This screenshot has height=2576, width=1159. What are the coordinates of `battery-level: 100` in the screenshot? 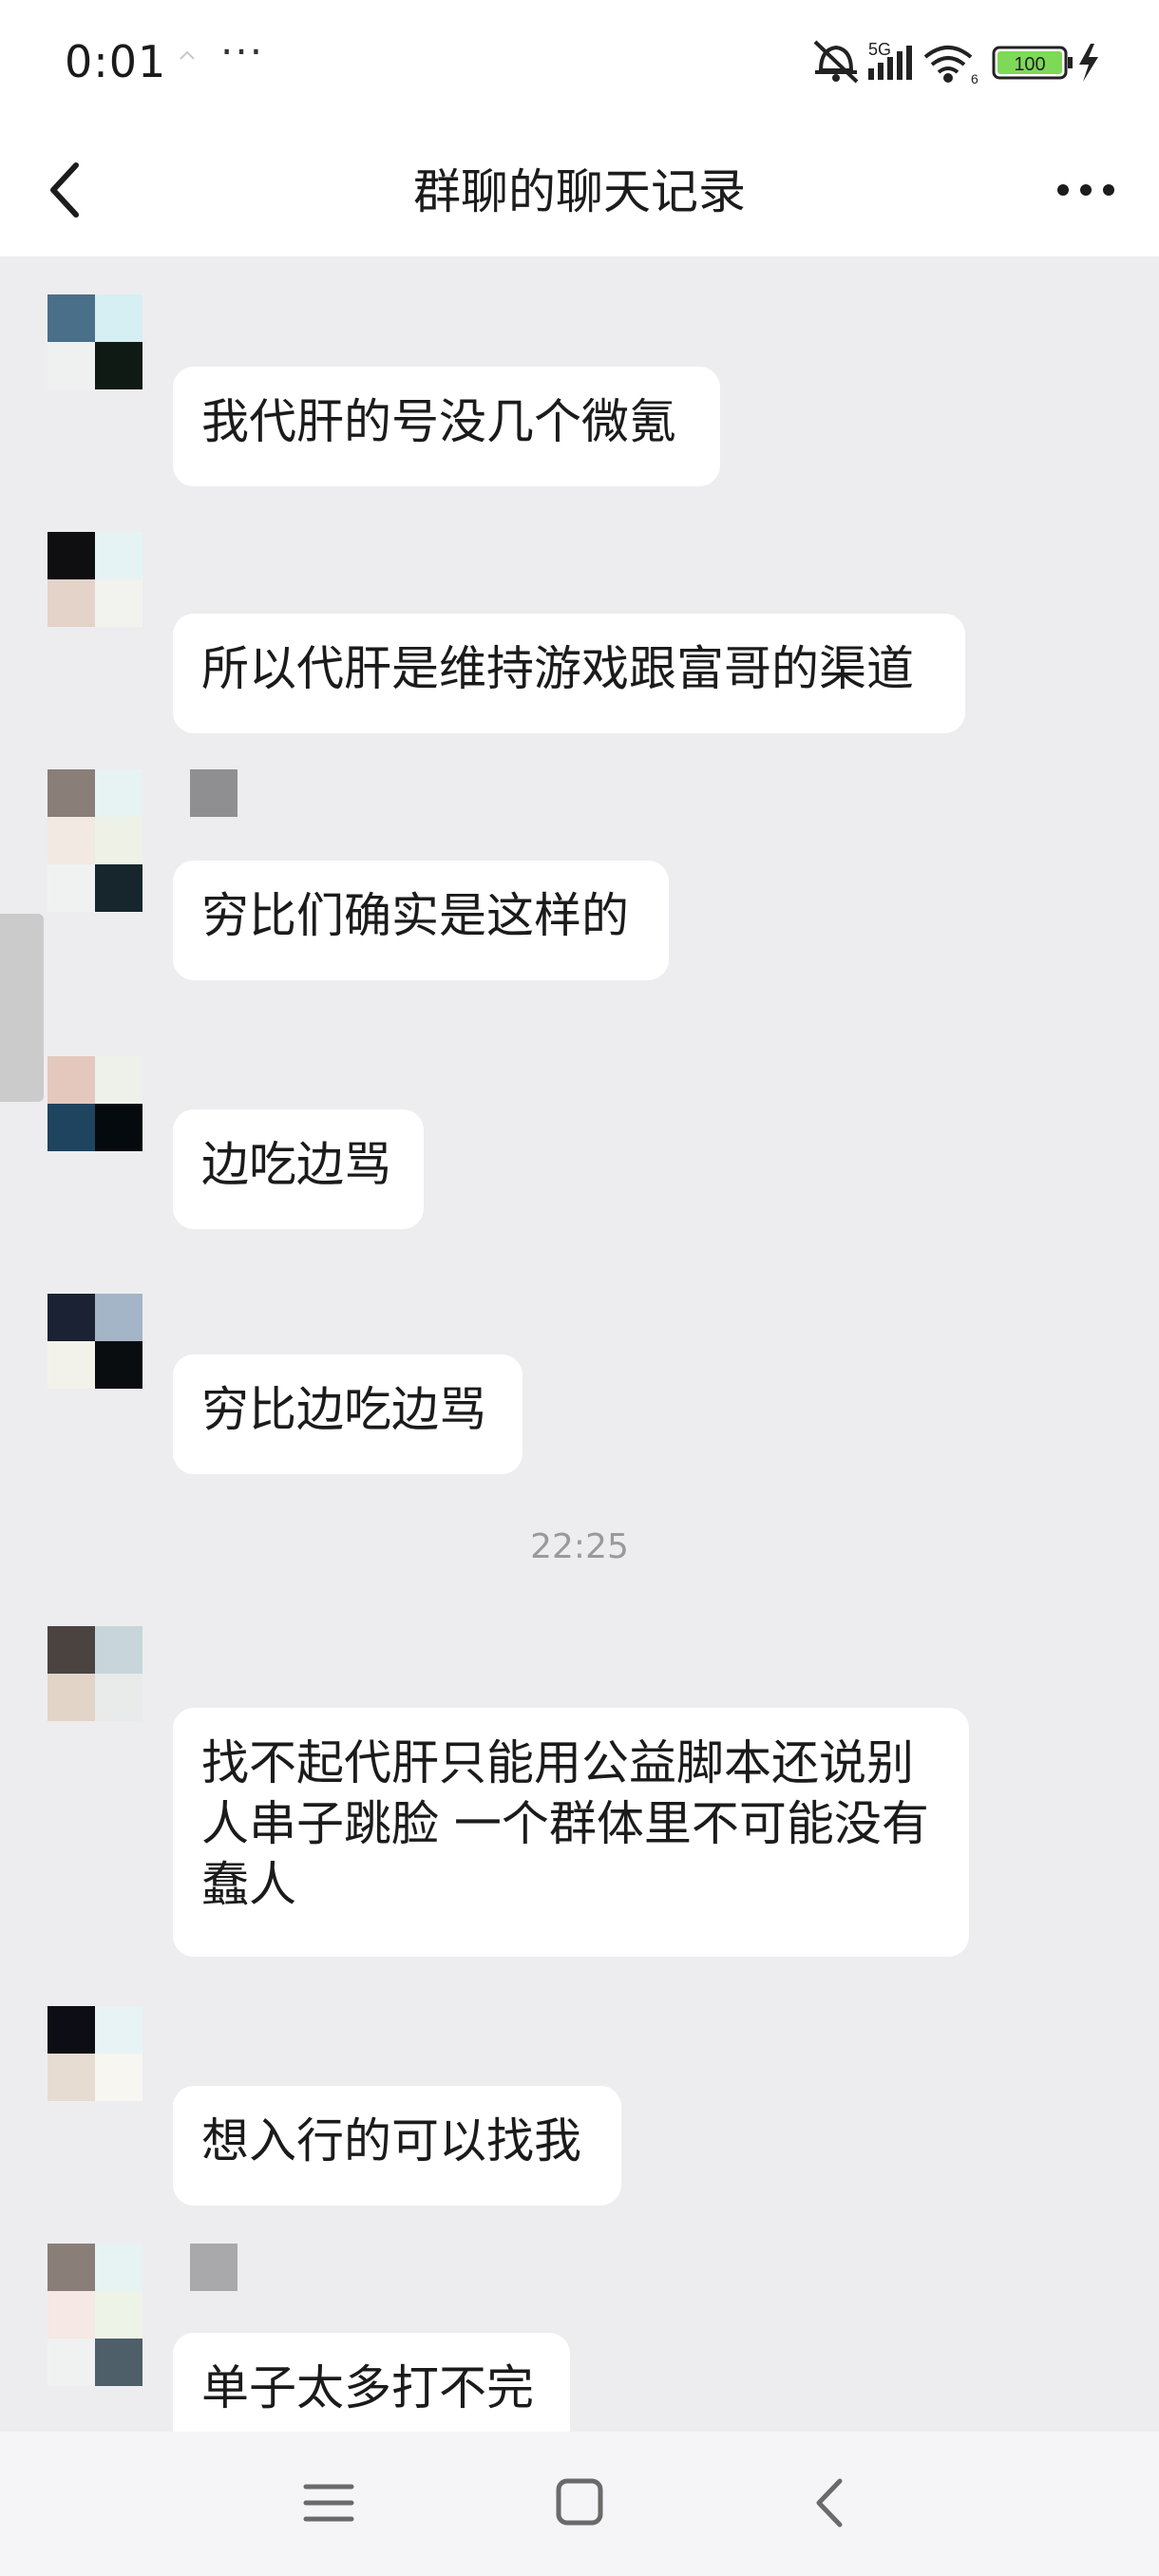 It's located at (1029, 64).